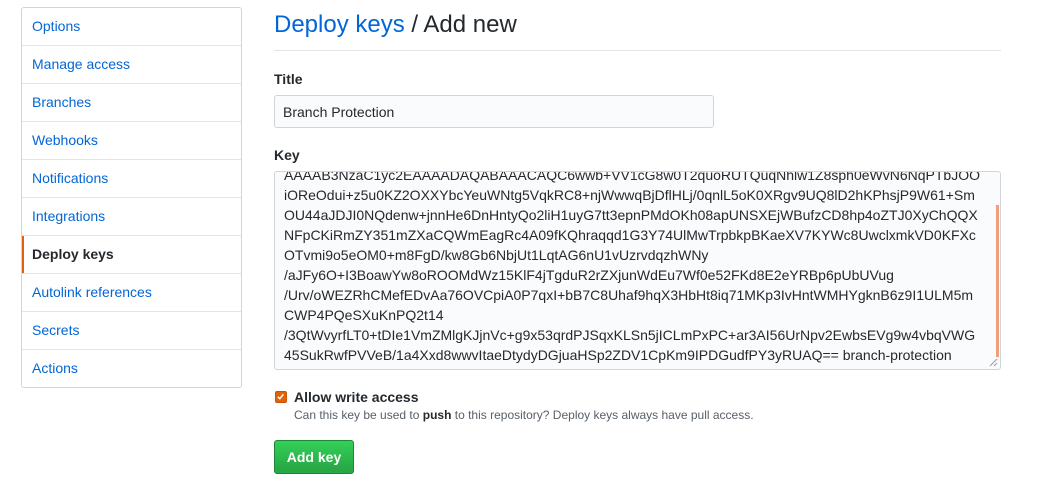 The height and width of the screenshot is (501, 1039). What do you see at coordinates (437, 415) in the screenshot?
I see `note-text-push: push` at bounding box center [437, 415].